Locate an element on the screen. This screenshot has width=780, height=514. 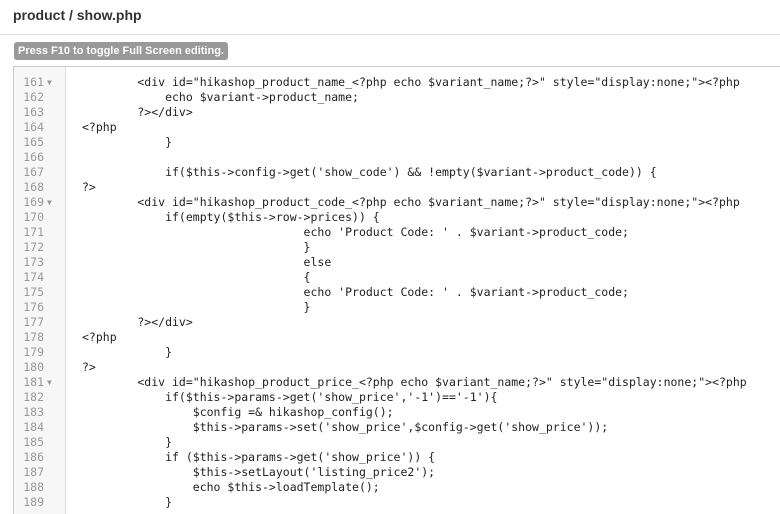
code-line: 165 } is located at coordinates (397, 142).